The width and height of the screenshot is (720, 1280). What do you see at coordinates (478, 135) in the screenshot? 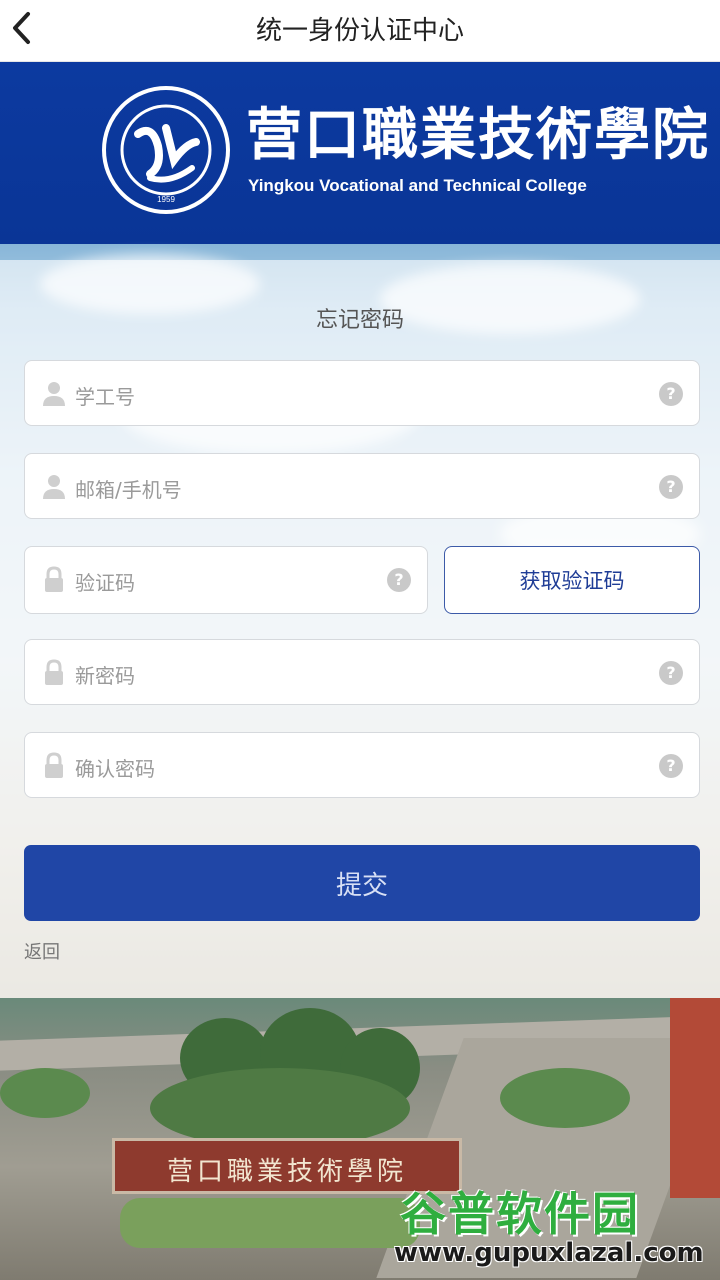
I see `college-name-cn: 营口職業技術學院` at bounding box center [478, 135].